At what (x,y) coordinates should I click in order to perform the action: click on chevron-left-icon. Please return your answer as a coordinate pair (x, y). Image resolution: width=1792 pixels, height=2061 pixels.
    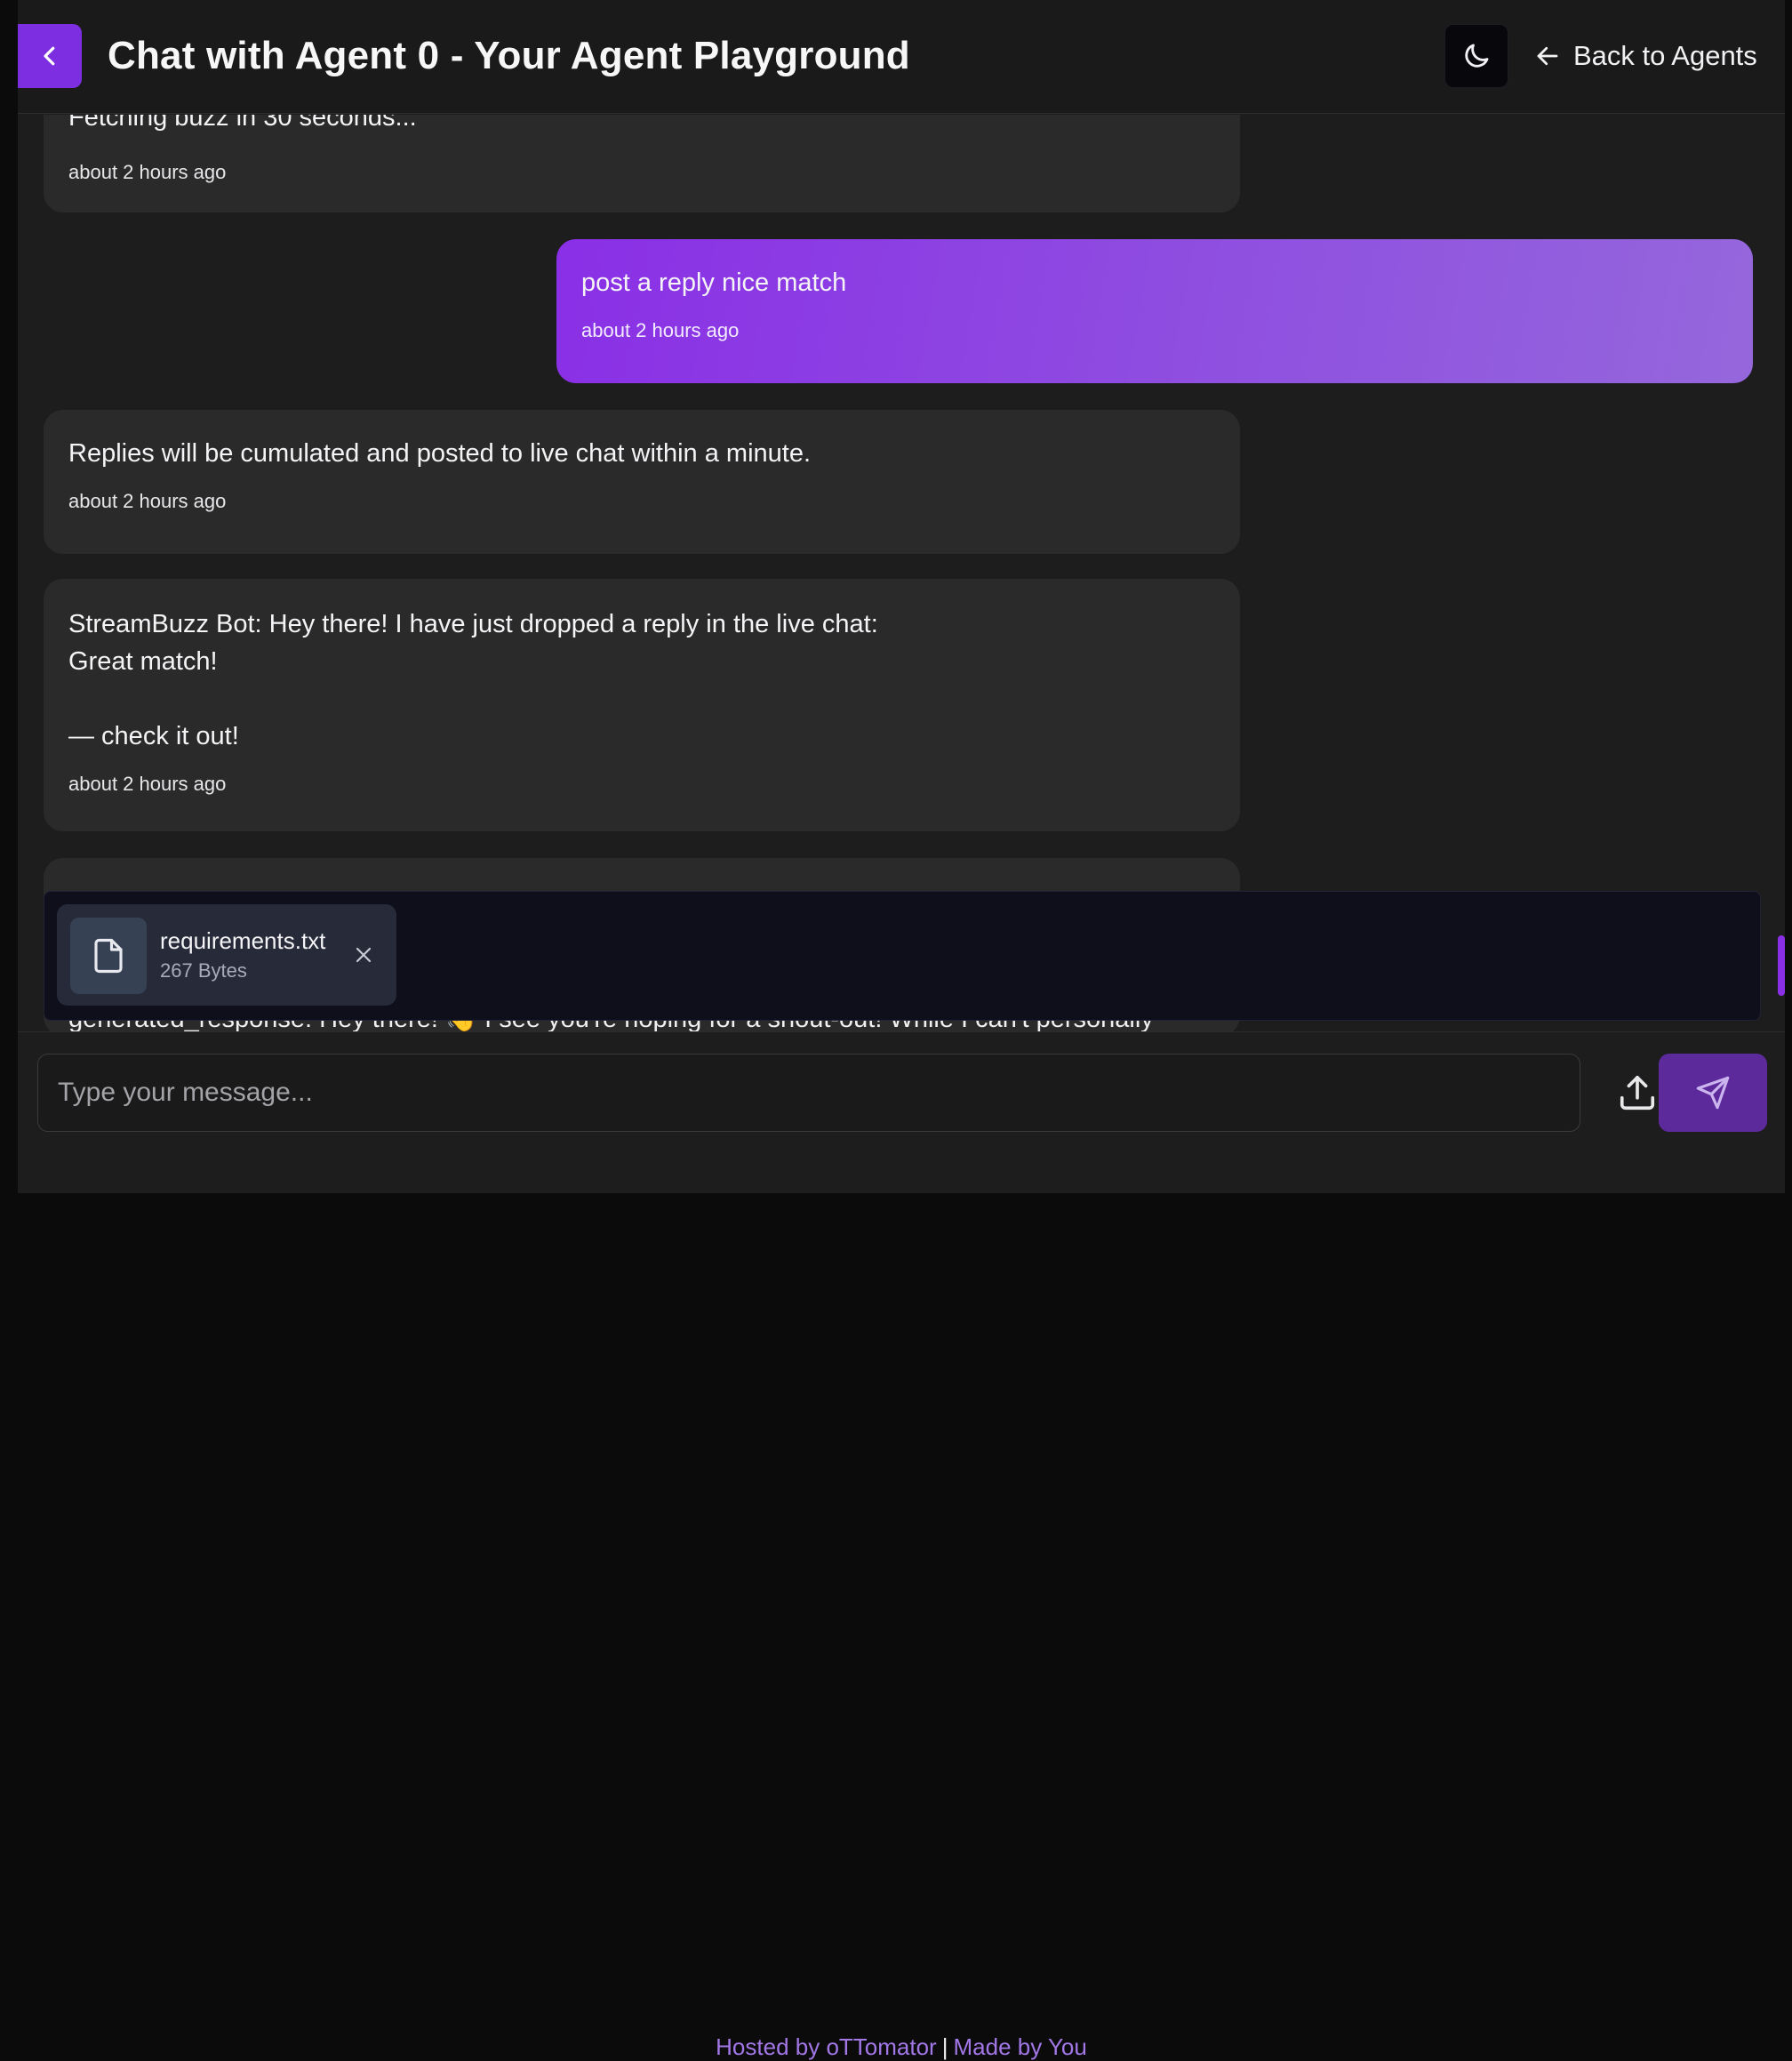
    Looking at the image, I should click on (49, 56).